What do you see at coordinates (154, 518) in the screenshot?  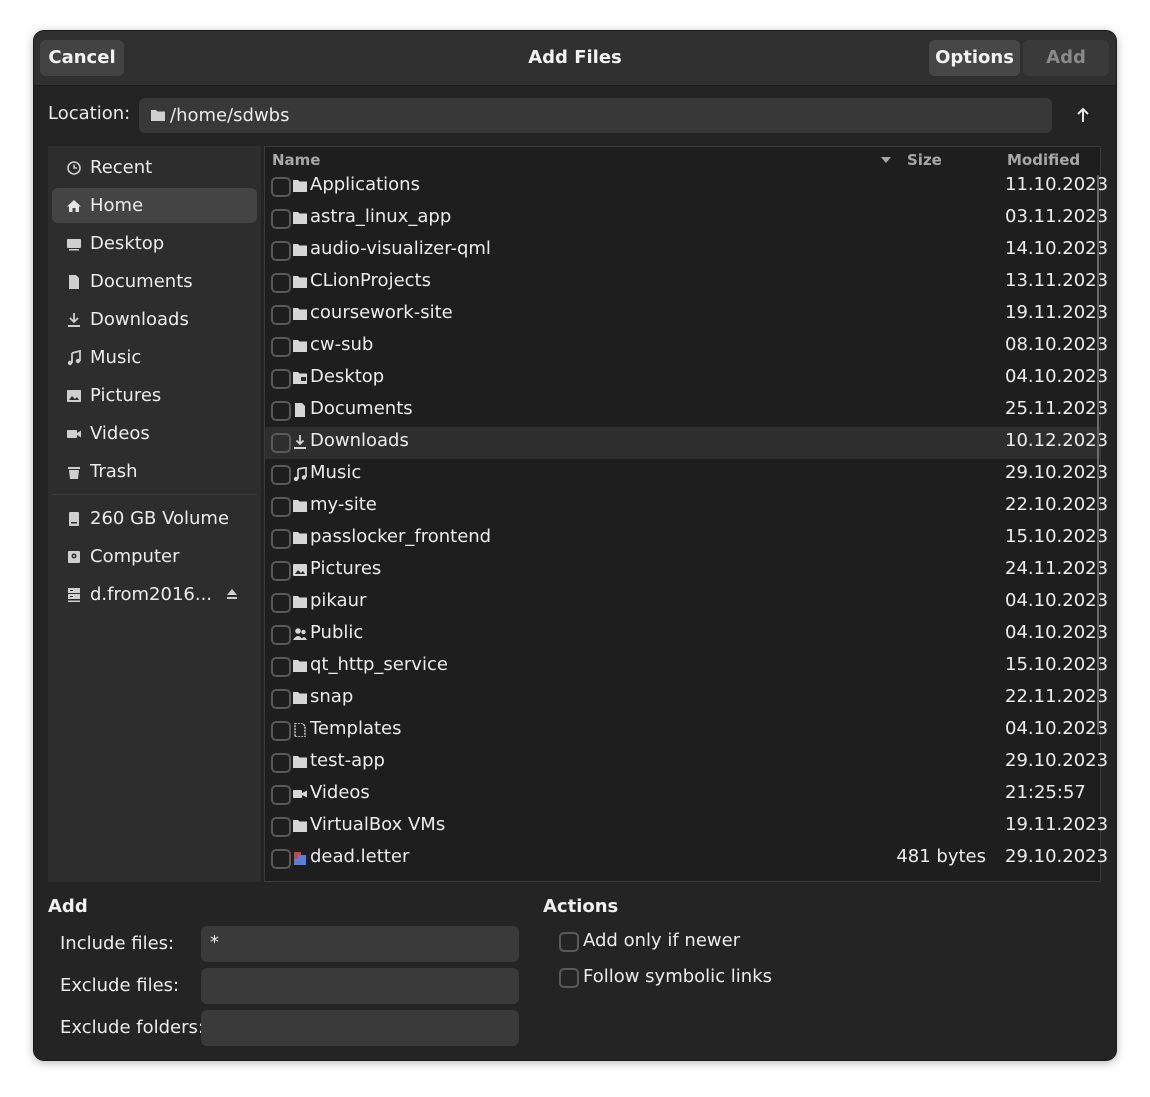 I see `sidebar-item-volume: 260 GB Volume` at bounding box center [154, 518].